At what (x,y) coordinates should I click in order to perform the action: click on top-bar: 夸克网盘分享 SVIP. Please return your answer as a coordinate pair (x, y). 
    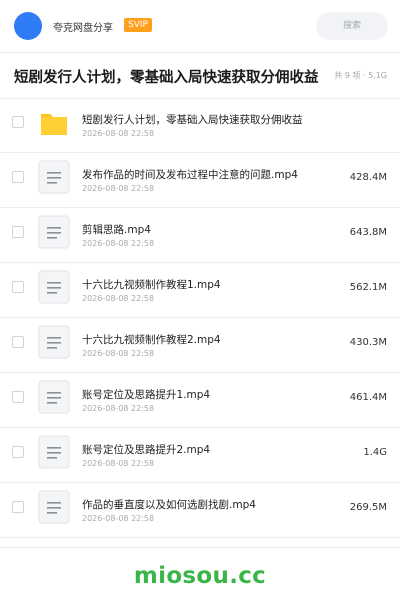
    Looking at the image, I should click on (200, 26).